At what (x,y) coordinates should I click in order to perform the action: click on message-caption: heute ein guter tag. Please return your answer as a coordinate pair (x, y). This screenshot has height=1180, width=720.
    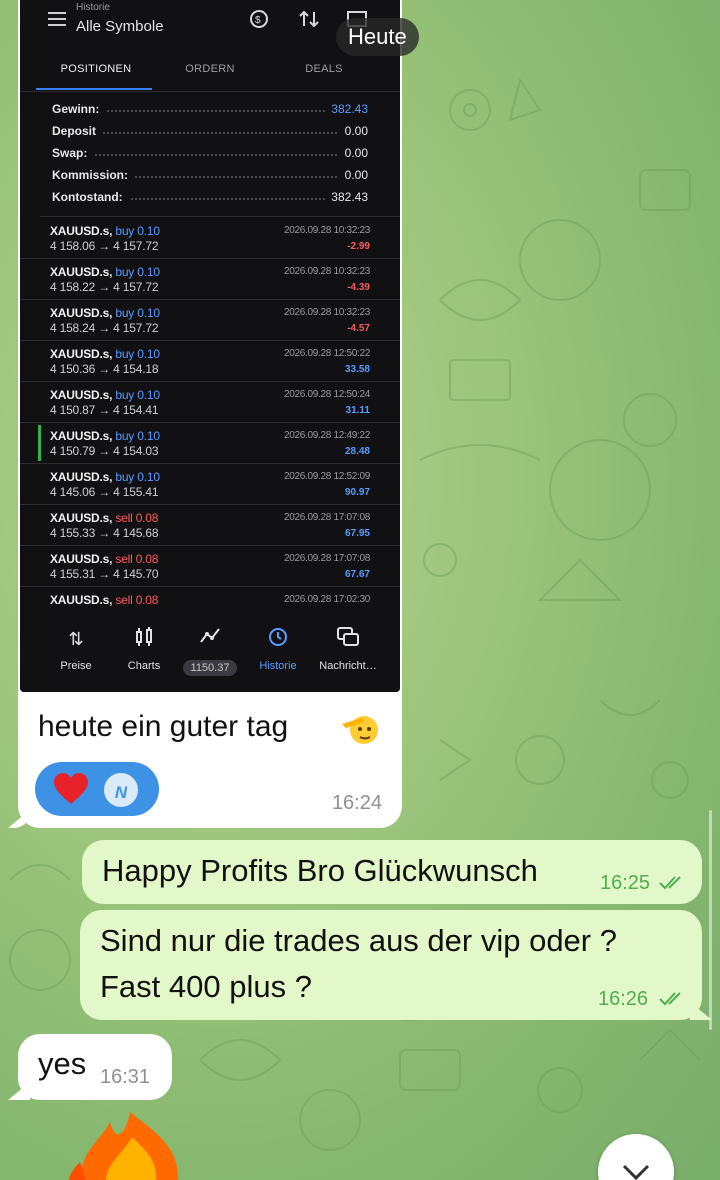
    Looking at the image, I should click on (163, 726).